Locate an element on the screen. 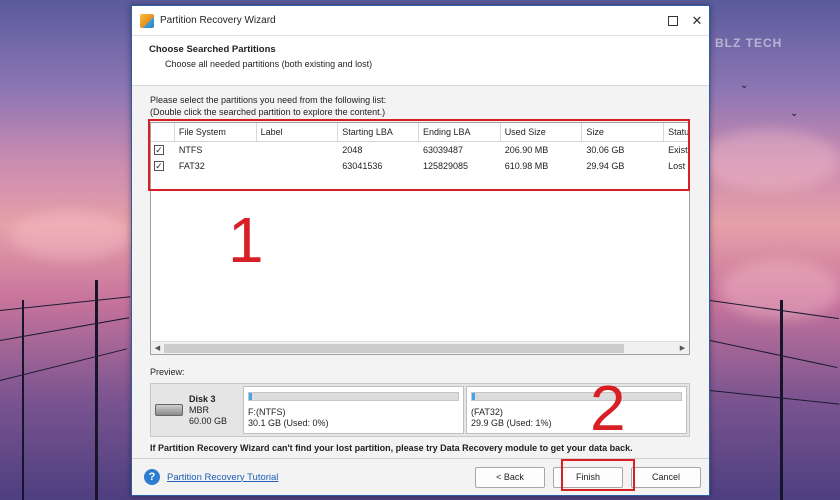  cell-used-size: 610.98 MB is located at coordinates (526, 166).